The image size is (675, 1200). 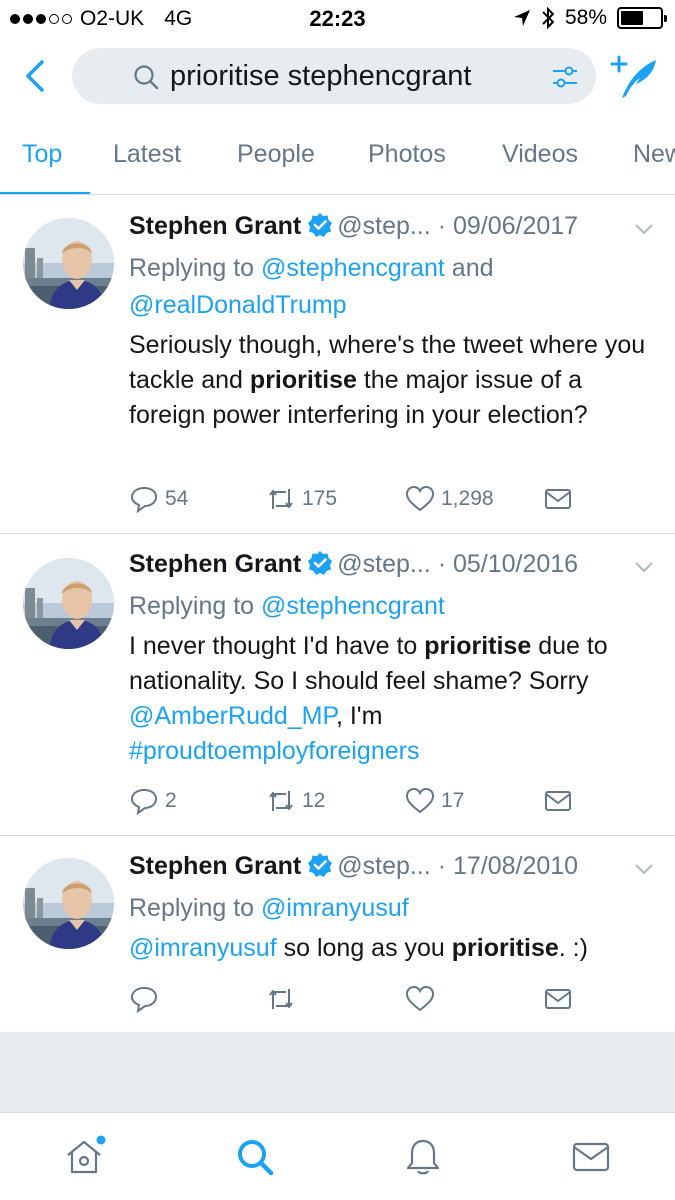 I want to click on replying-to-line: Replying to @imranyusuf, so click(x=392, y=908).